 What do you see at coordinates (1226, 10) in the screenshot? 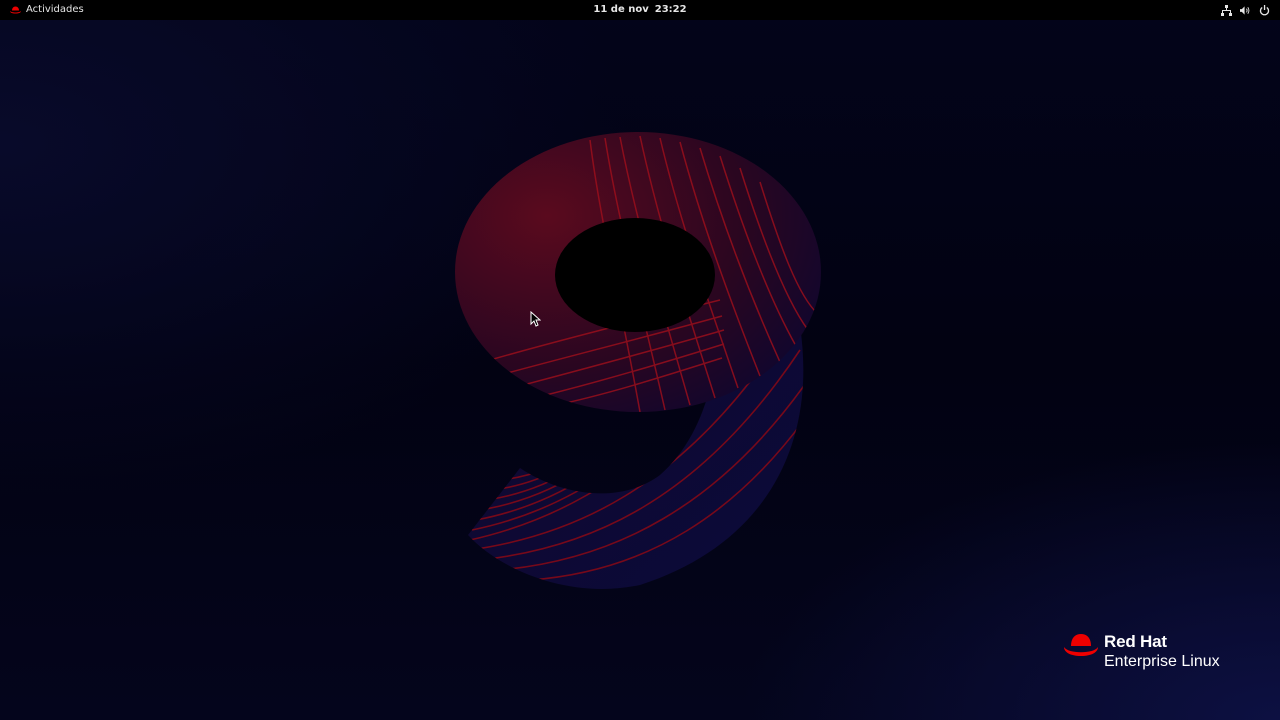
I see `network-icon` at bounding box center [1226, 10].